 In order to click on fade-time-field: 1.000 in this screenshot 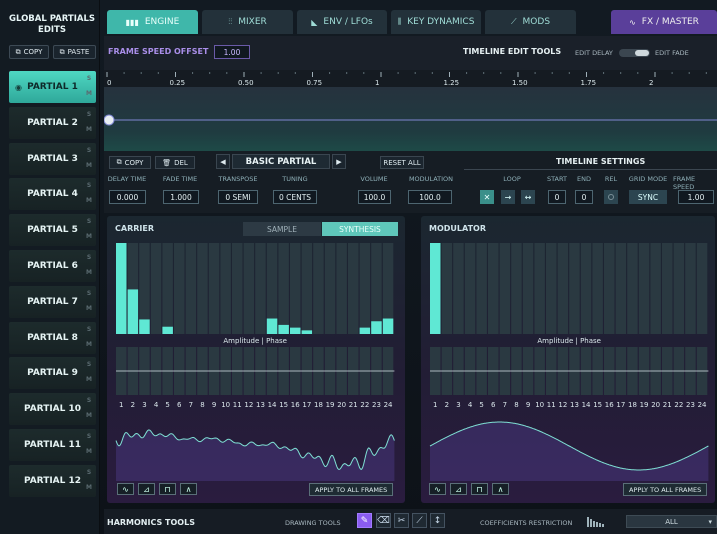, I will do `click(181, 197)`.